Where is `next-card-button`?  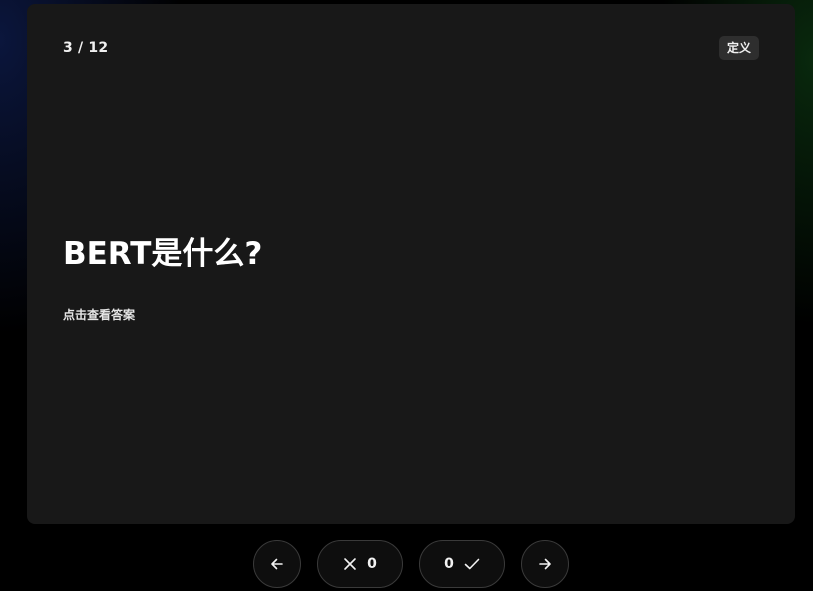 next-card-button is located at coordinates (545, 564).